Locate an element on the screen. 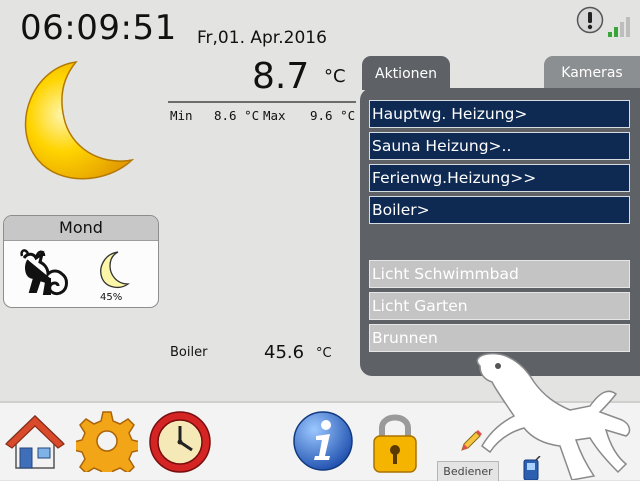 This screenshot has height=481, width=640. capricorn-icon is located at coordinates (44, 272).